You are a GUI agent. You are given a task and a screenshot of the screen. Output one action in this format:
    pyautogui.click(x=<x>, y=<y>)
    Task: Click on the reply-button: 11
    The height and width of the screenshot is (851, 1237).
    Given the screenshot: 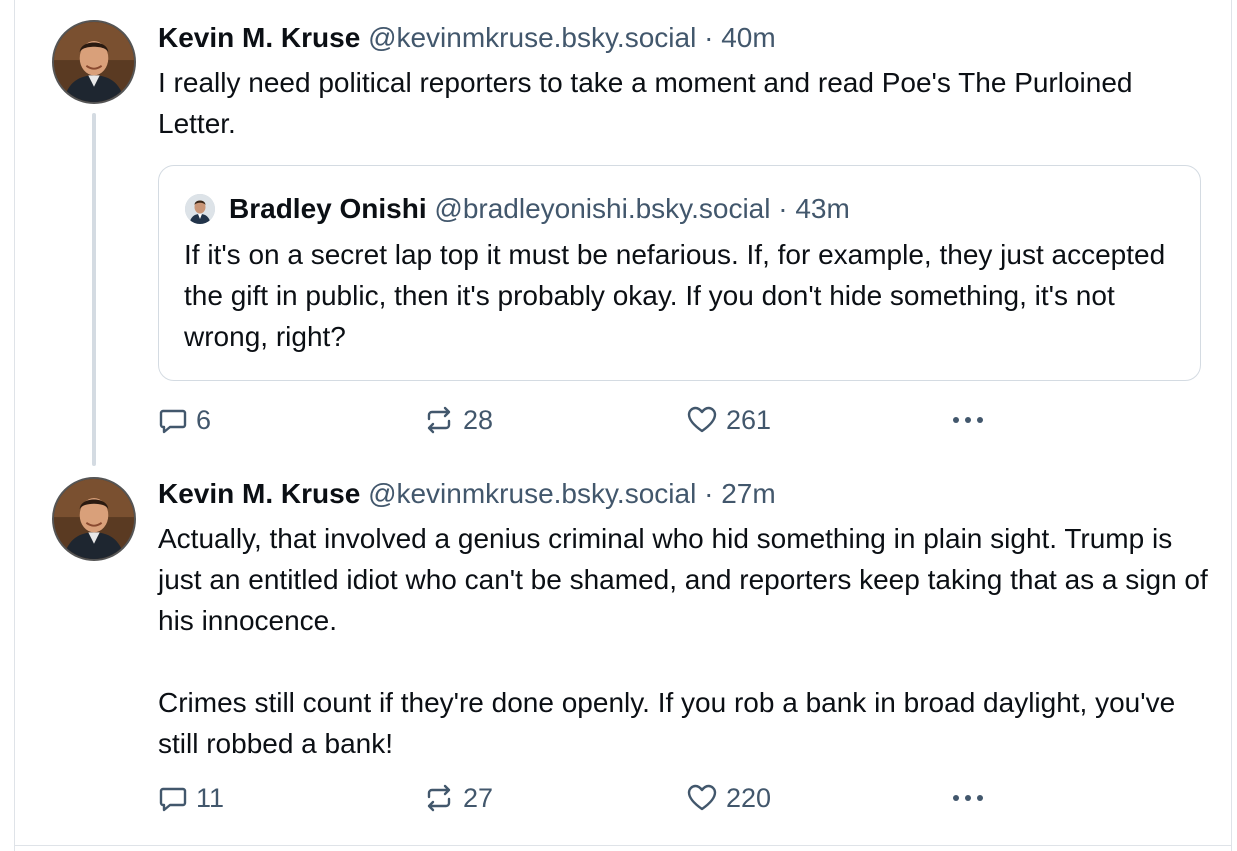 What is the action you would take?
    pyautogui.click(x=191, y=798)
    